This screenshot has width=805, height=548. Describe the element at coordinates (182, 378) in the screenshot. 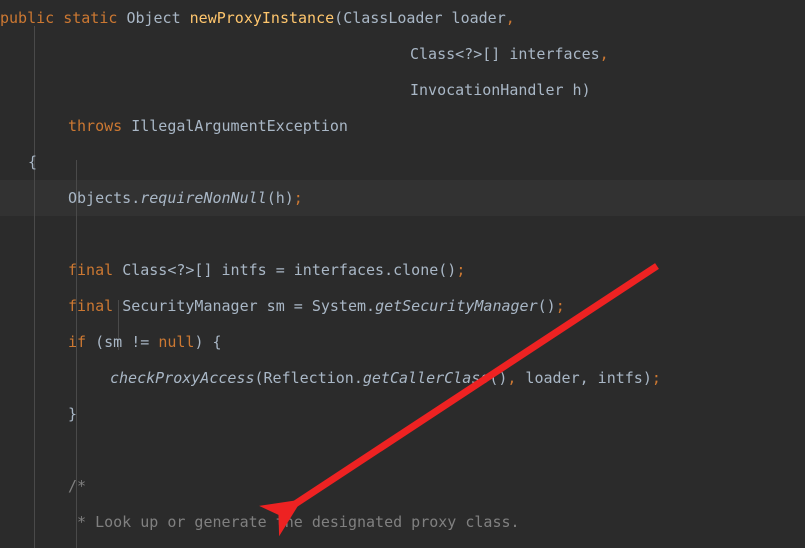

I see `code-token: checkProxyAccess` at that location.